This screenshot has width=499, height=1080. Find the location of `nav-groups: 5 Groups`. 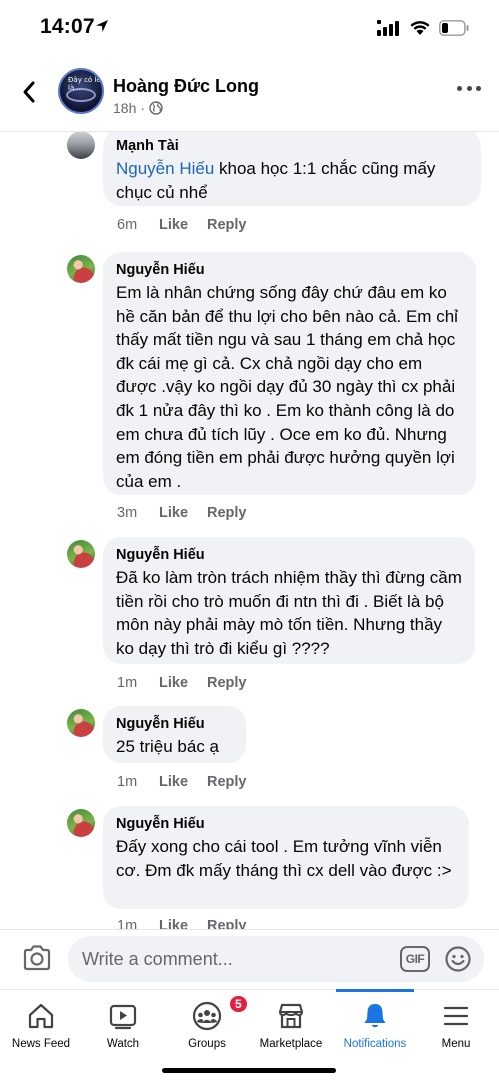

nav-groups: 5 Groups is located at coordinates (212, 1025).